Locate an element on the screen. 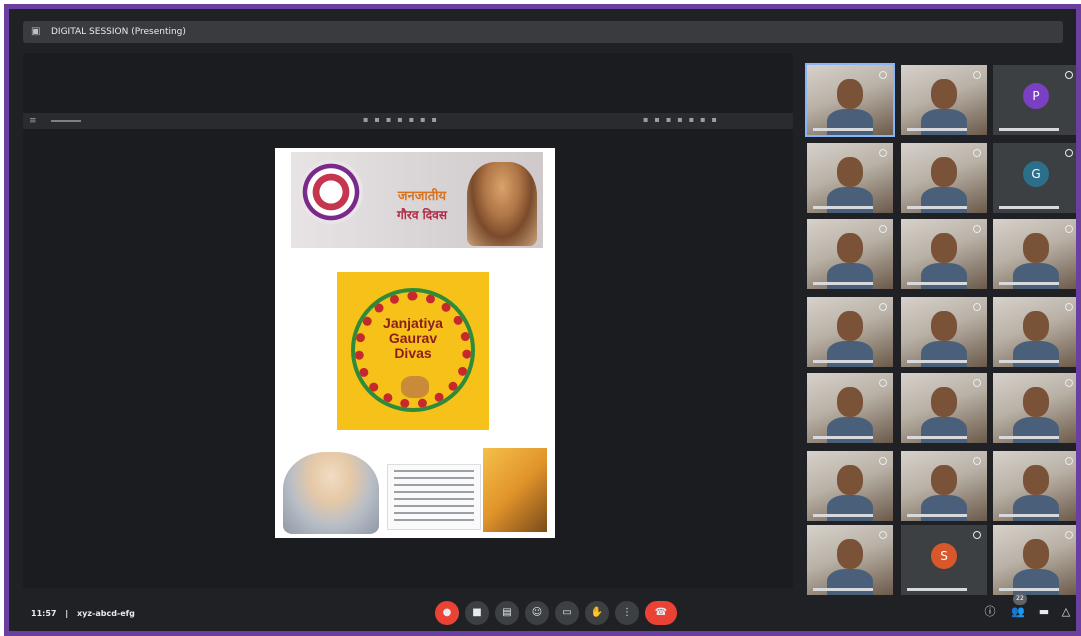  meeting-details: 11:57 | xyz-abcd-efg is located at coordinates (83, 613).